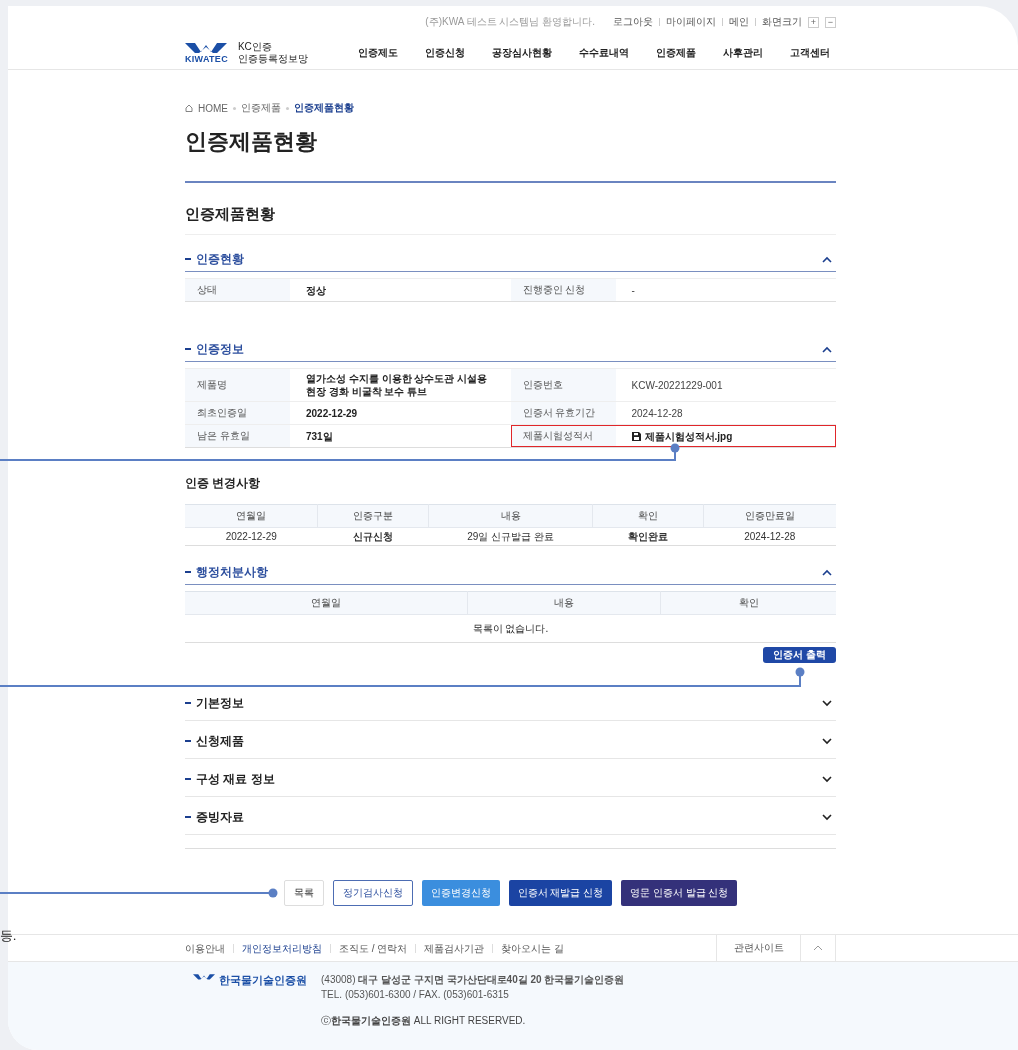 Image resolution: width=1018 pixels, height=1050 pixels. Describe the element at coordinates (237, 290) in the screenshot. I see `field-label: 상태` at that location.